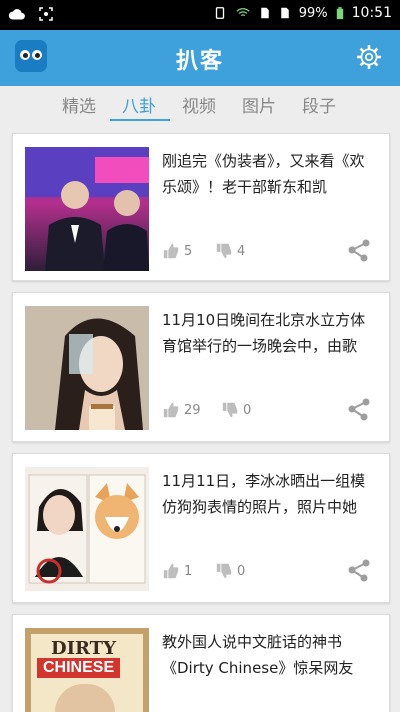 This screenshot has width=400, height=712. What do you see at coordinates (46, 14) in the screenshot?
I see `screenshot-icon` at bounding box center [46, 14].